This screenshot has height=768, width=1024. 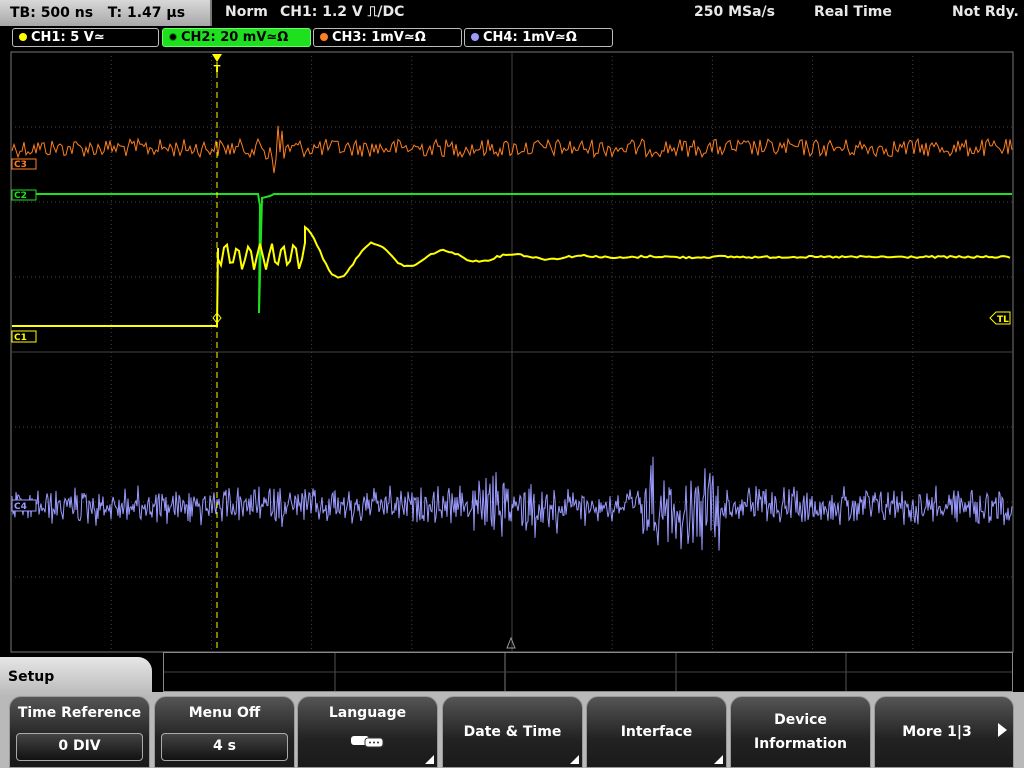 What do you see at coordinates (324, 37) in the screenshot?
I see `ch3-dot-icon` at bounding box center [324, 37].